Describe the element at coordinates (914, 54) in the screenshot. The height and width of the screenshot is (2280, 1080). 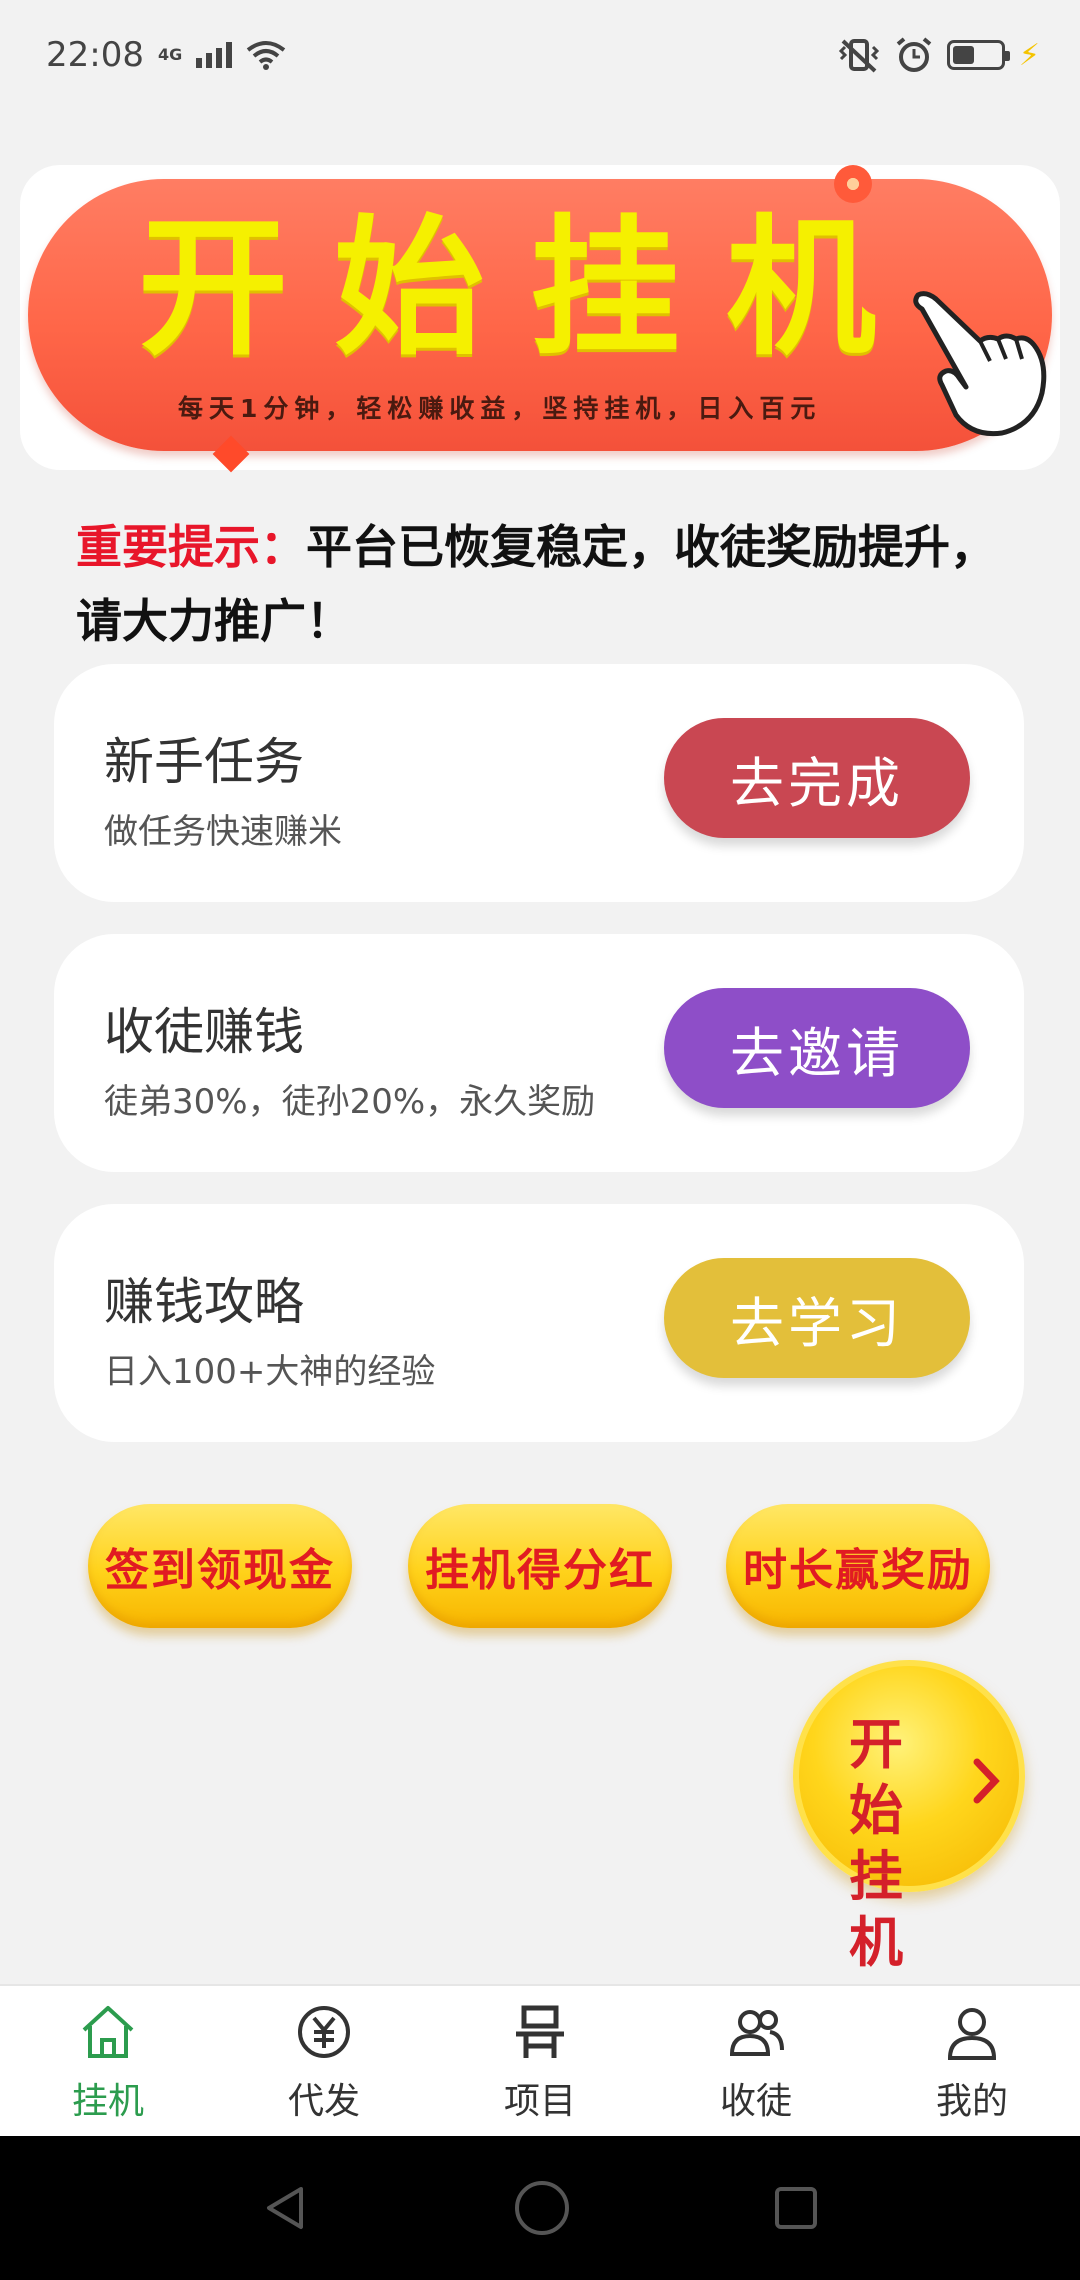
I see `alarm-icon` at that location.